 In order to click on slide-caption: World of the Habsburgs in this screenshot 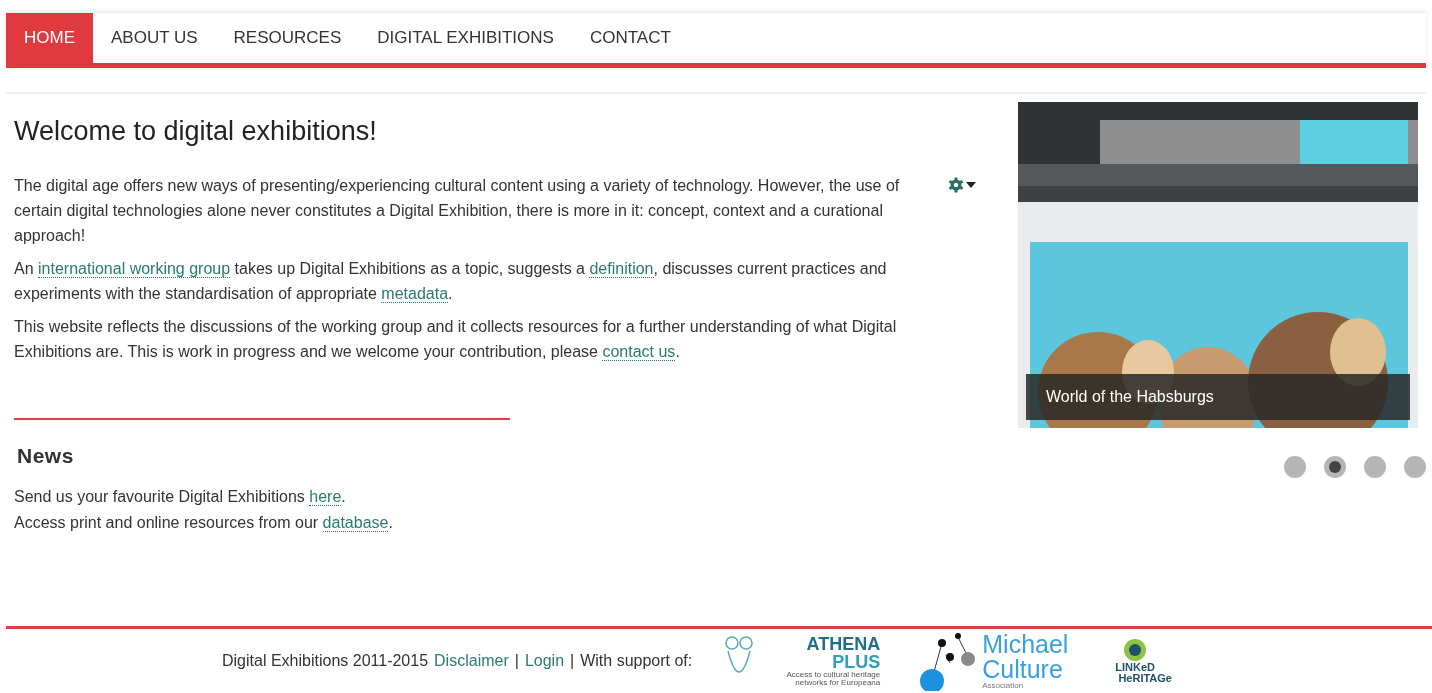, I will do `click(1218, 397)`.